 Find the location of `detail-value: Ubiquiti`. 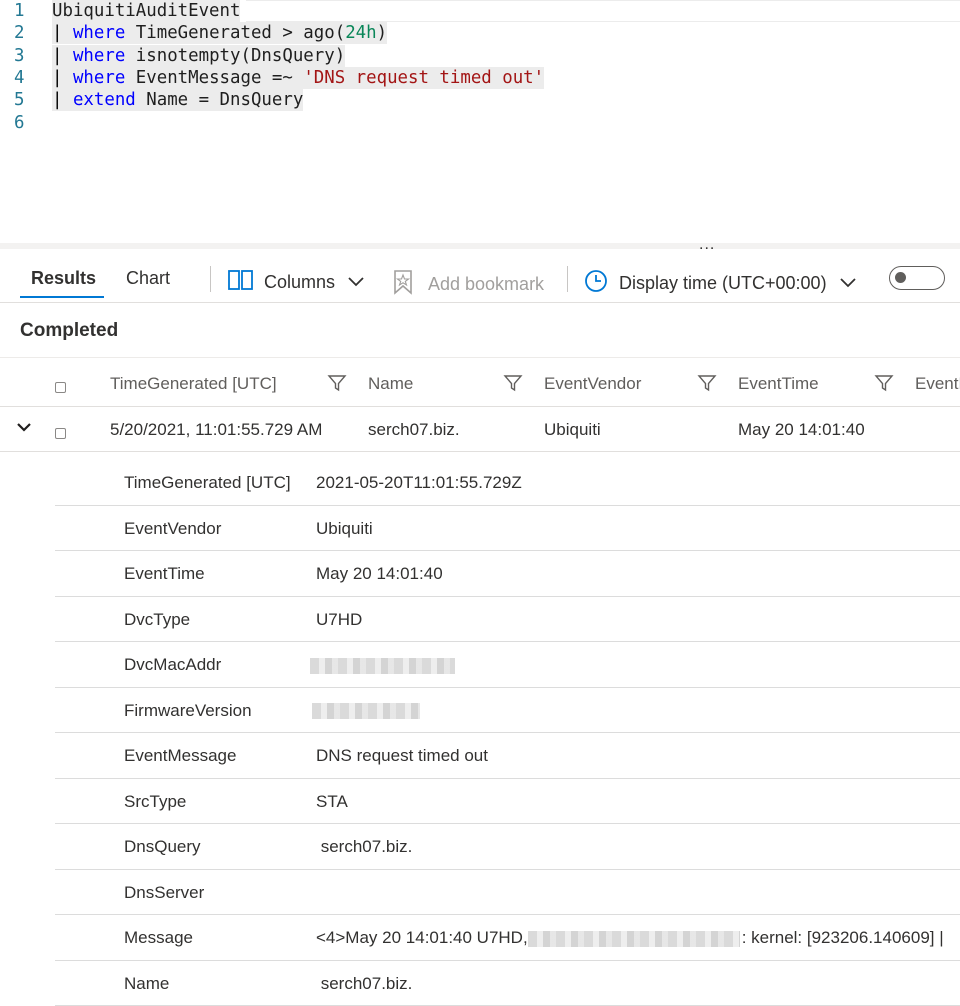

detail-value: Ubiquiti is located at coordinates (344, 529).